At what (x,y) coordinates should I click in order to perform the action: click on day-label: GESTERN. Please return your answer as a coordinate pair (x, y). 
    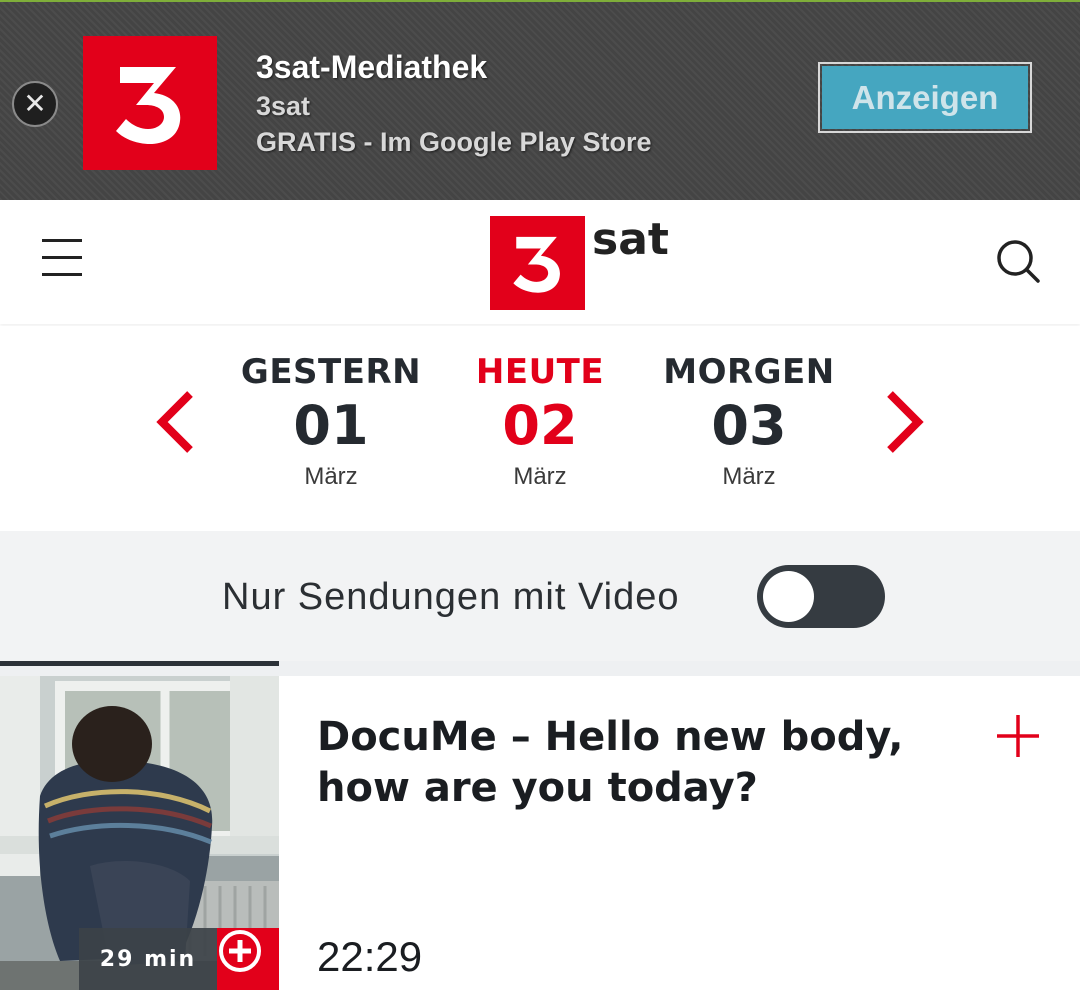
    Looking at the image, I should click on (331, 372).